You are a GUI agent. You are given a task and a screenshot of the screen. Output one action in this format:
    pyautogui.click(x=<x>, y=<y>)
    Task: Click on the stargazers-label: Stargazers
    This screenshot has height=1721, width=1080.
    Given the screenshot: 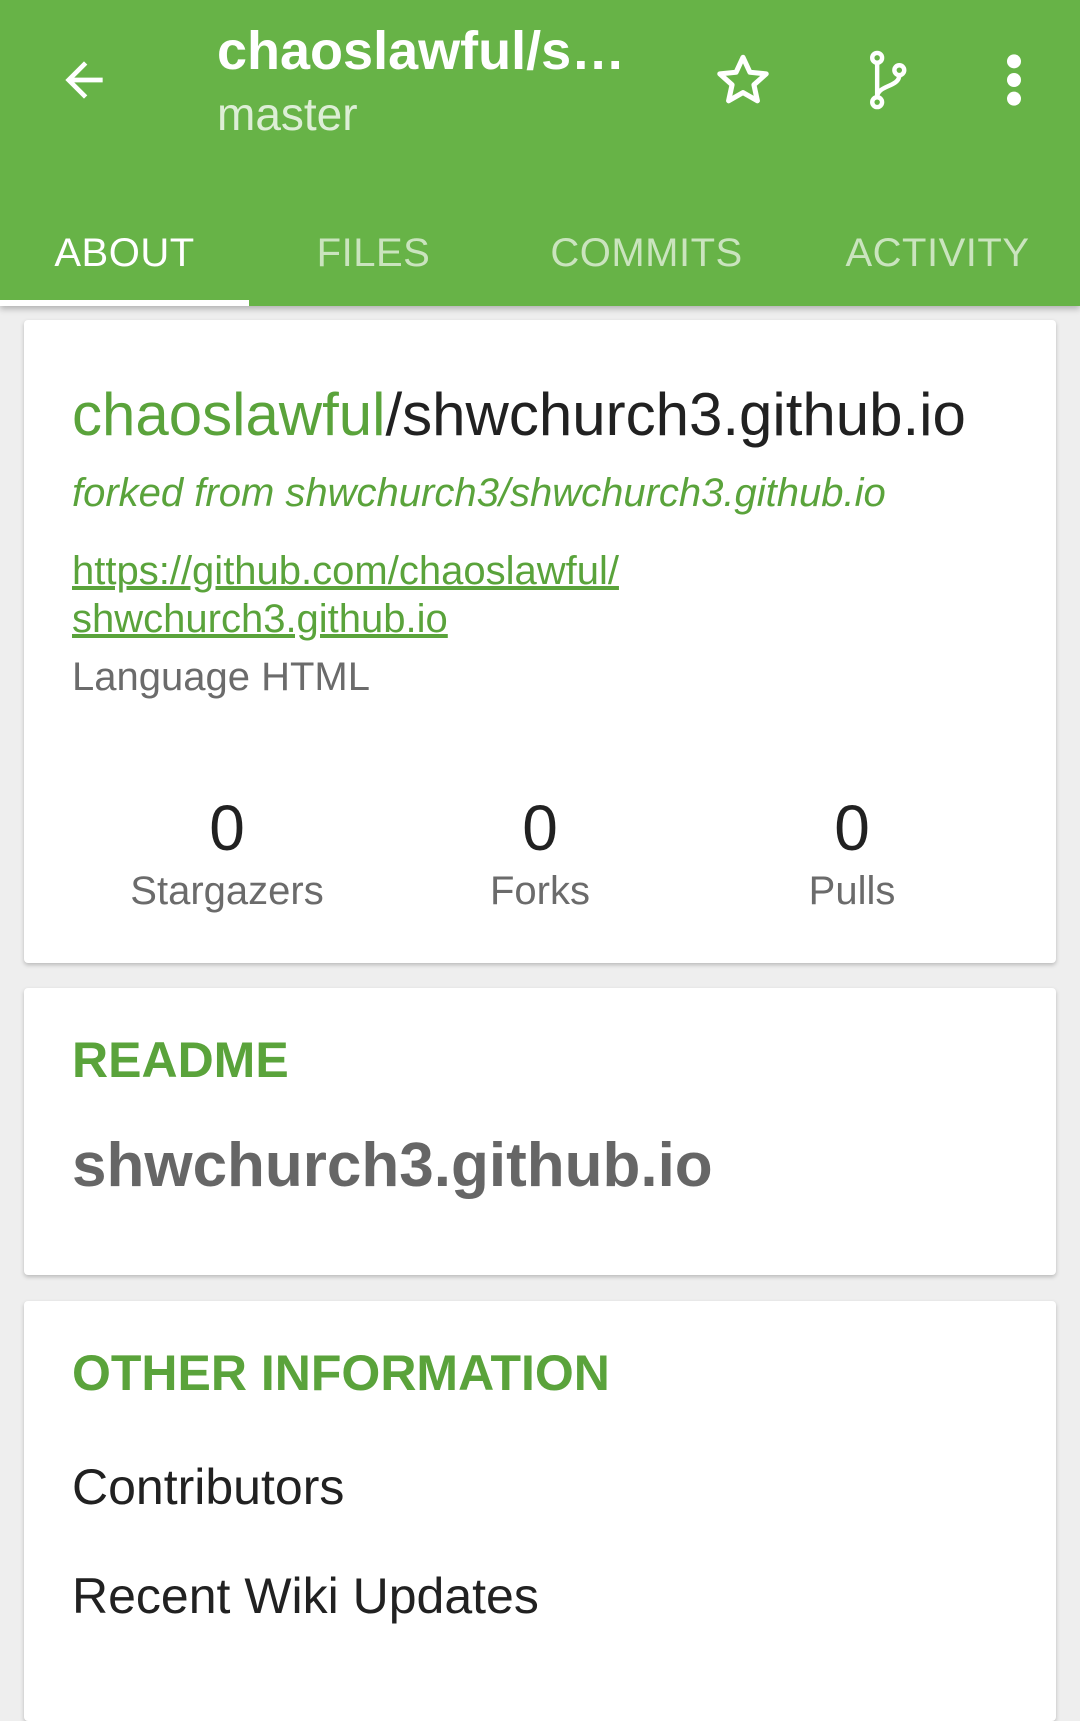 What is the action you would take?
    pyautogui.click(x=227, y=891)
    